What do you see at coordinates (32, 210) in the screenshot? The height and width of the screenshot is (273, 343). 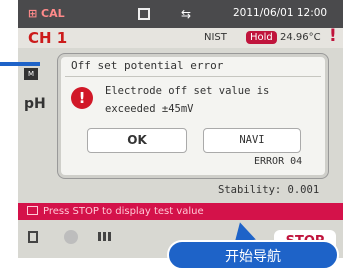 I see `message-icon` at bounding box center [32, 210].